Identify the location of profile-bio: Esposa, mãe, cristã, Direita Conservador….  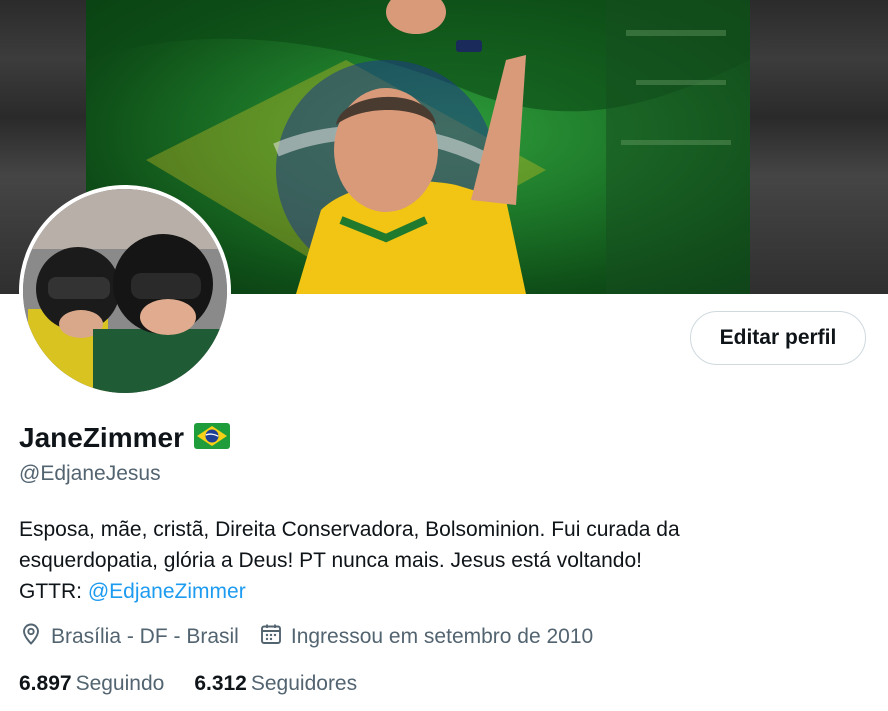
(444, 560).